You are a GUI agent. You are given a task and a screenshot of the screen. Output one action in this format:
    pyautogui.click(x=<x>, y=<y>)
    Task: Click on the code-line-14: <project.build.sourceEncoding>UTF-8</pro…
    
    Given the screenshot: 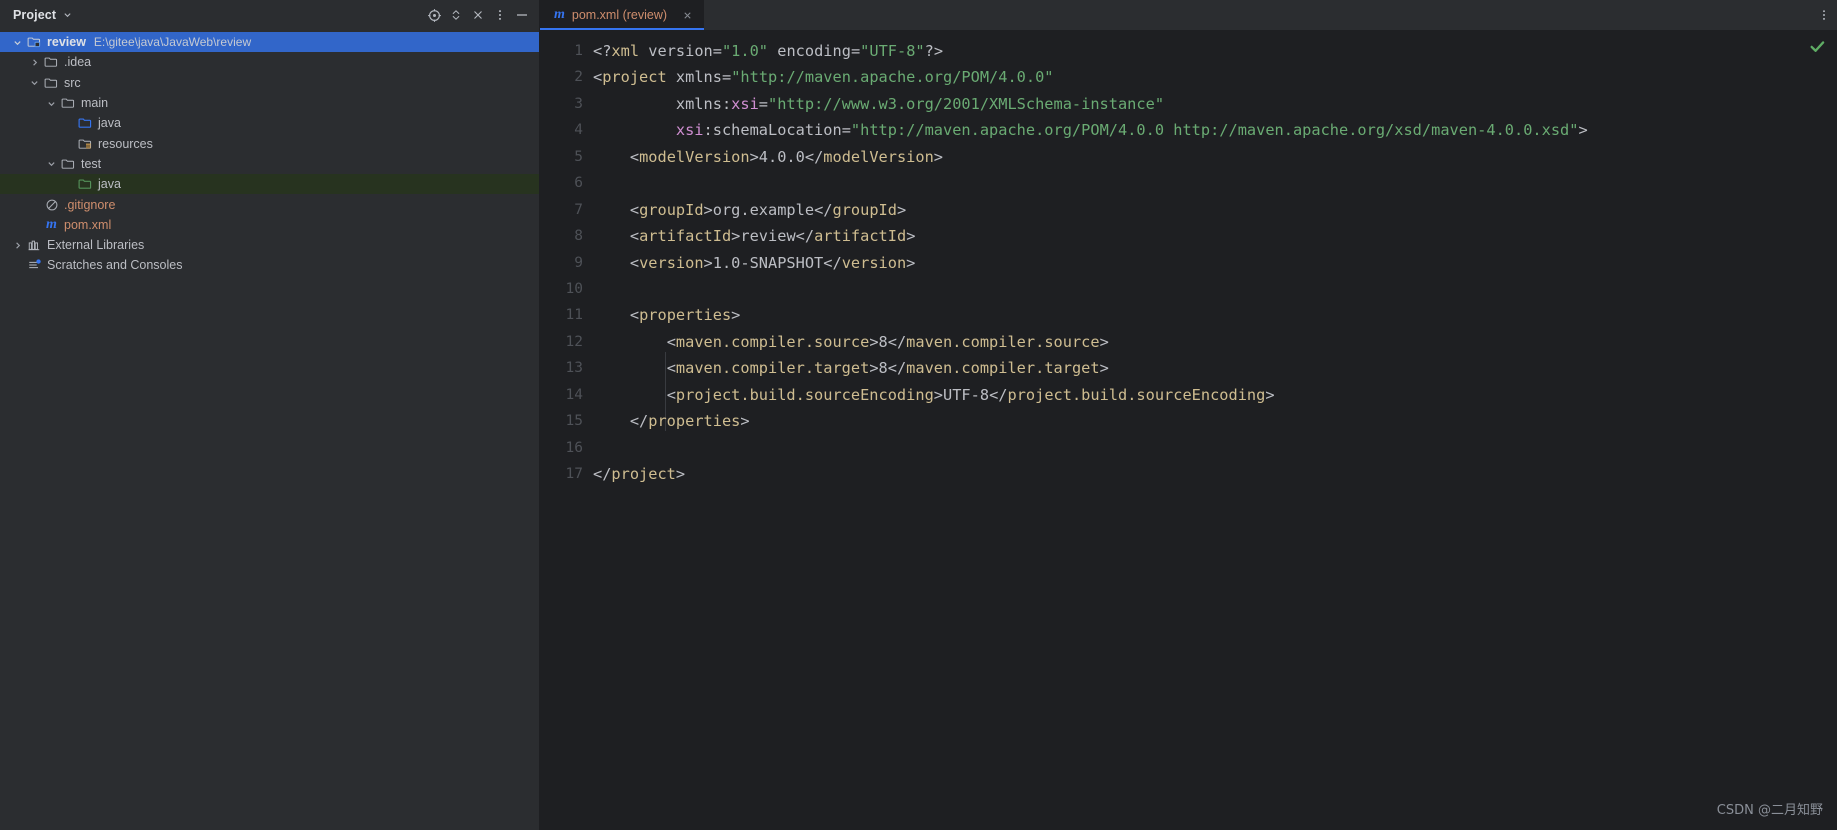 What is the action you would take?
    pyautogui.click(x=970, y=394)
    